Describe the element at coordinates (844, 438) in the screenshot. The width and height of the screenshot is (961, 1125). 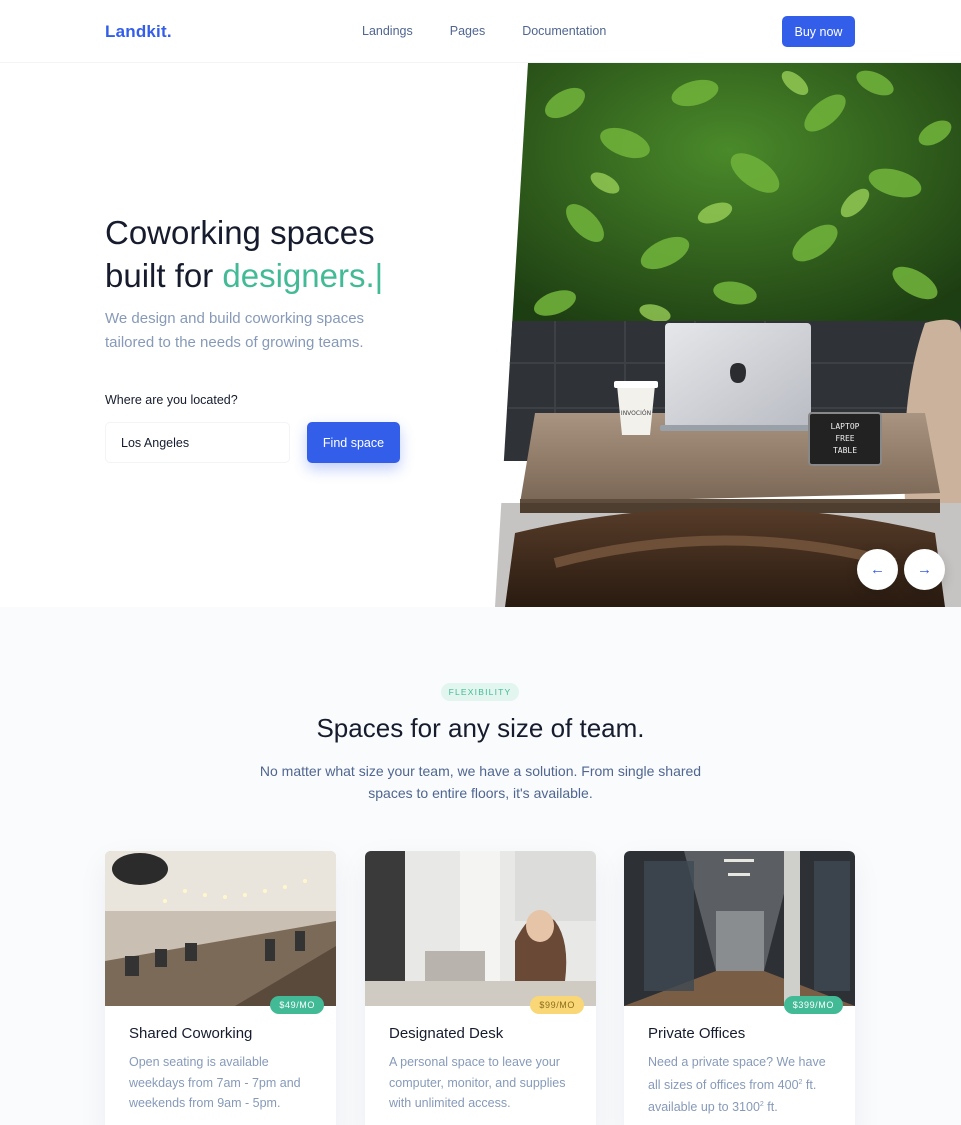
I see `sign-line2: FREE` at that location.